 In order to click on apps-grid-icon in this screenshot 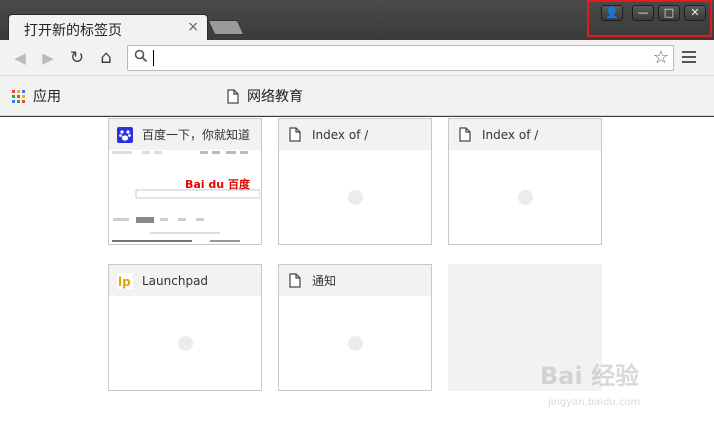, I will do `click(18, 96)`.